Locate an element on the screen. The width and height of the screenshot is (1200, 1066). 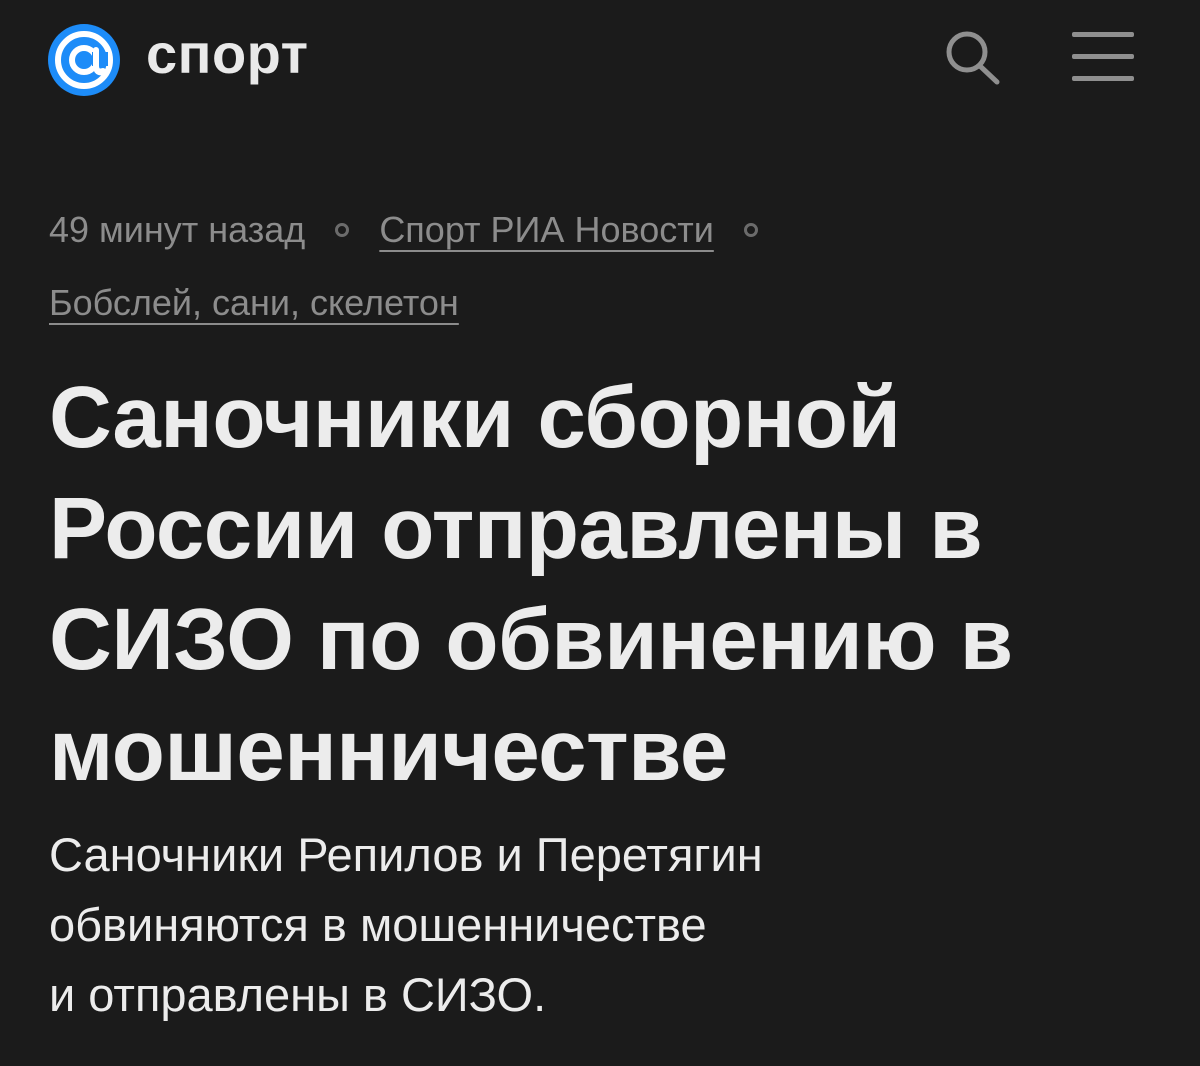
article-meta: 49 минут назад Спорт РИА Новости is located at coordinates (418, 230).